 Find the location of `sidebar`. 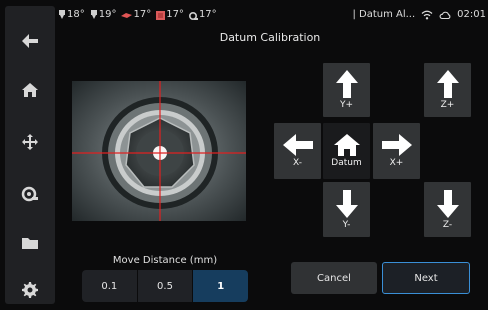

sidebar is located at coordinates (30, 155).